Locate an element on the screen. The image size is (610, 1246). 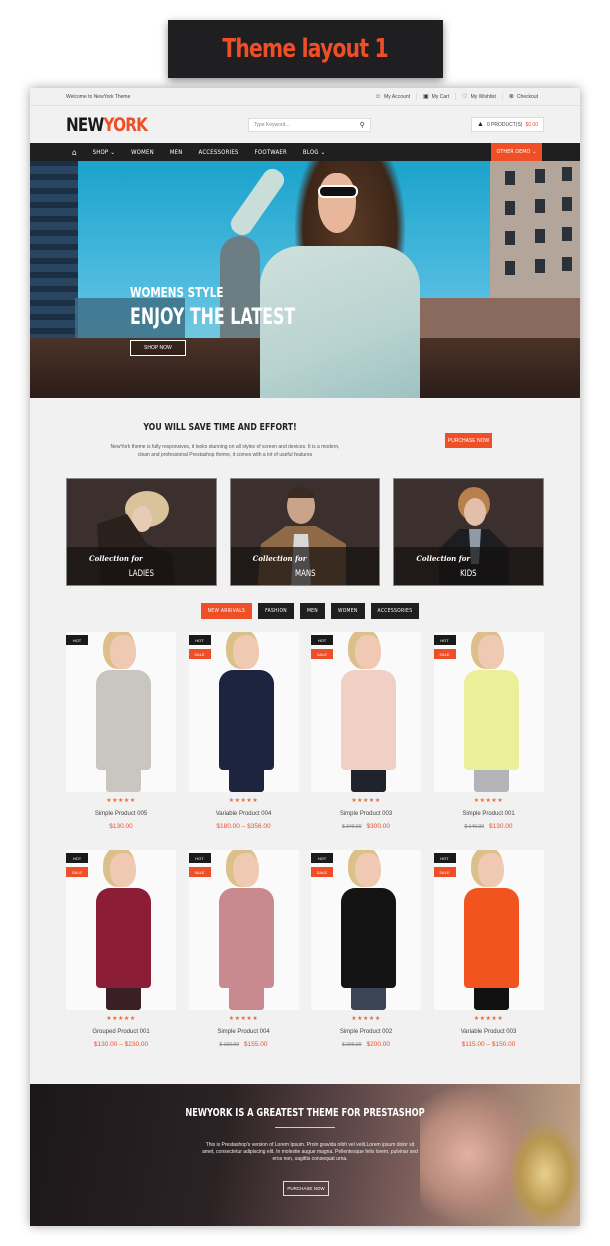
logo: NEWYORK is located at coordinates (107, 125).